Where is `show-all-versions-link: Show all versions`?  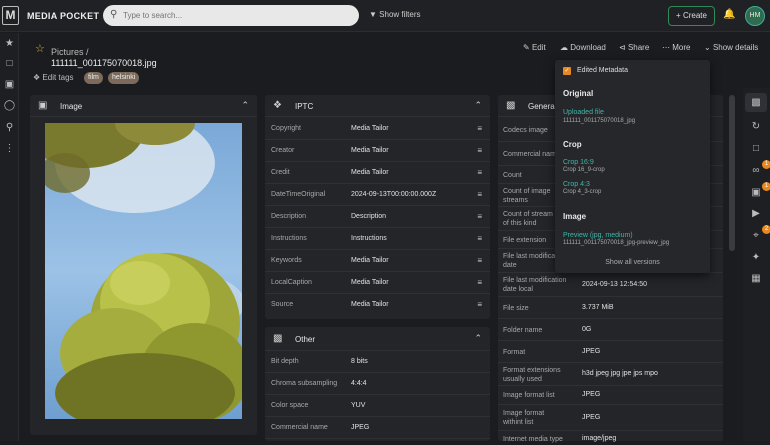
show-all-versions-link: Show all versions is located at coordinates (632, 262).